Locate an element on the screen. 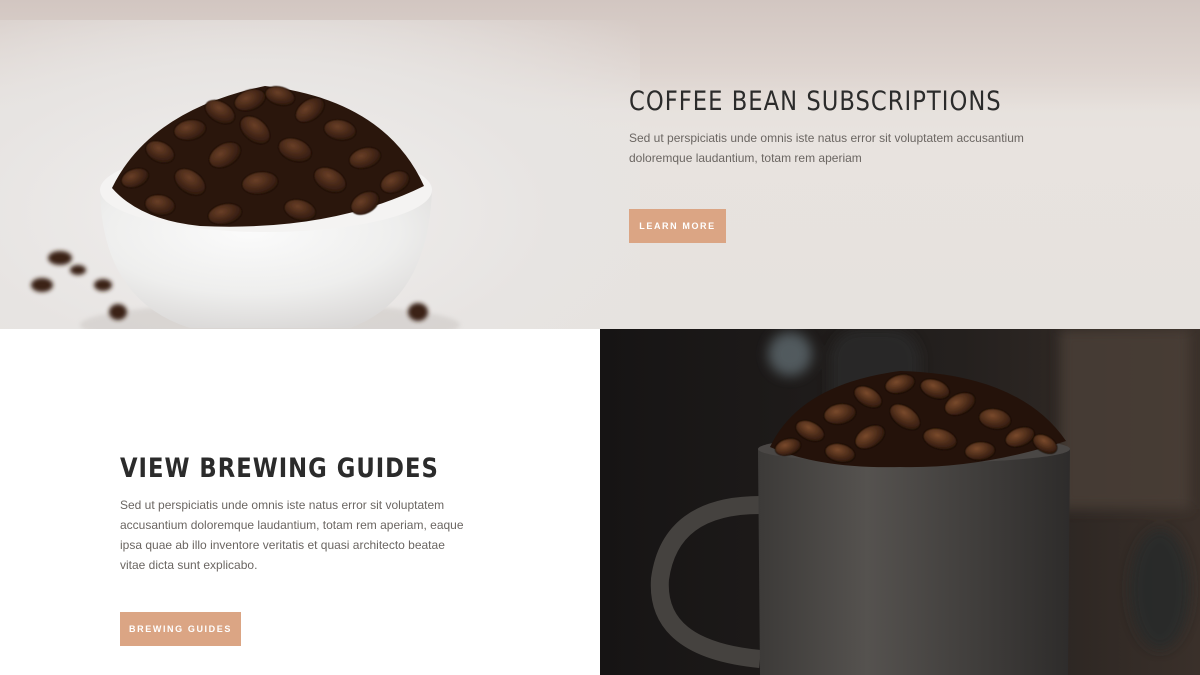 This screenshot has width=1200, height=675. guides-title: VIEW BREWING GUIDES is located at coordinates (279, 468).